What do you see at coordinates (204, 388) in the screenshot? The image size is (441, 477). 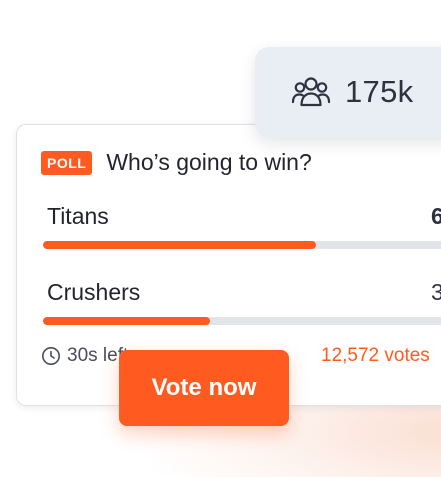 I see `vote-now-button: Vote now` at bounding box center [204, 388].